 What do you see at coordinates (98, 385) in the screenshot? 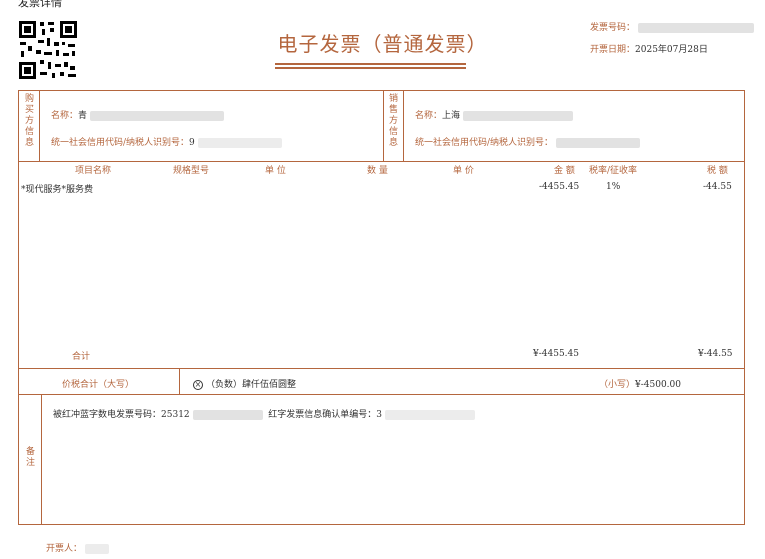
I see `total-words-label: 价税合计（大写）` at bounding box center [98, 385].